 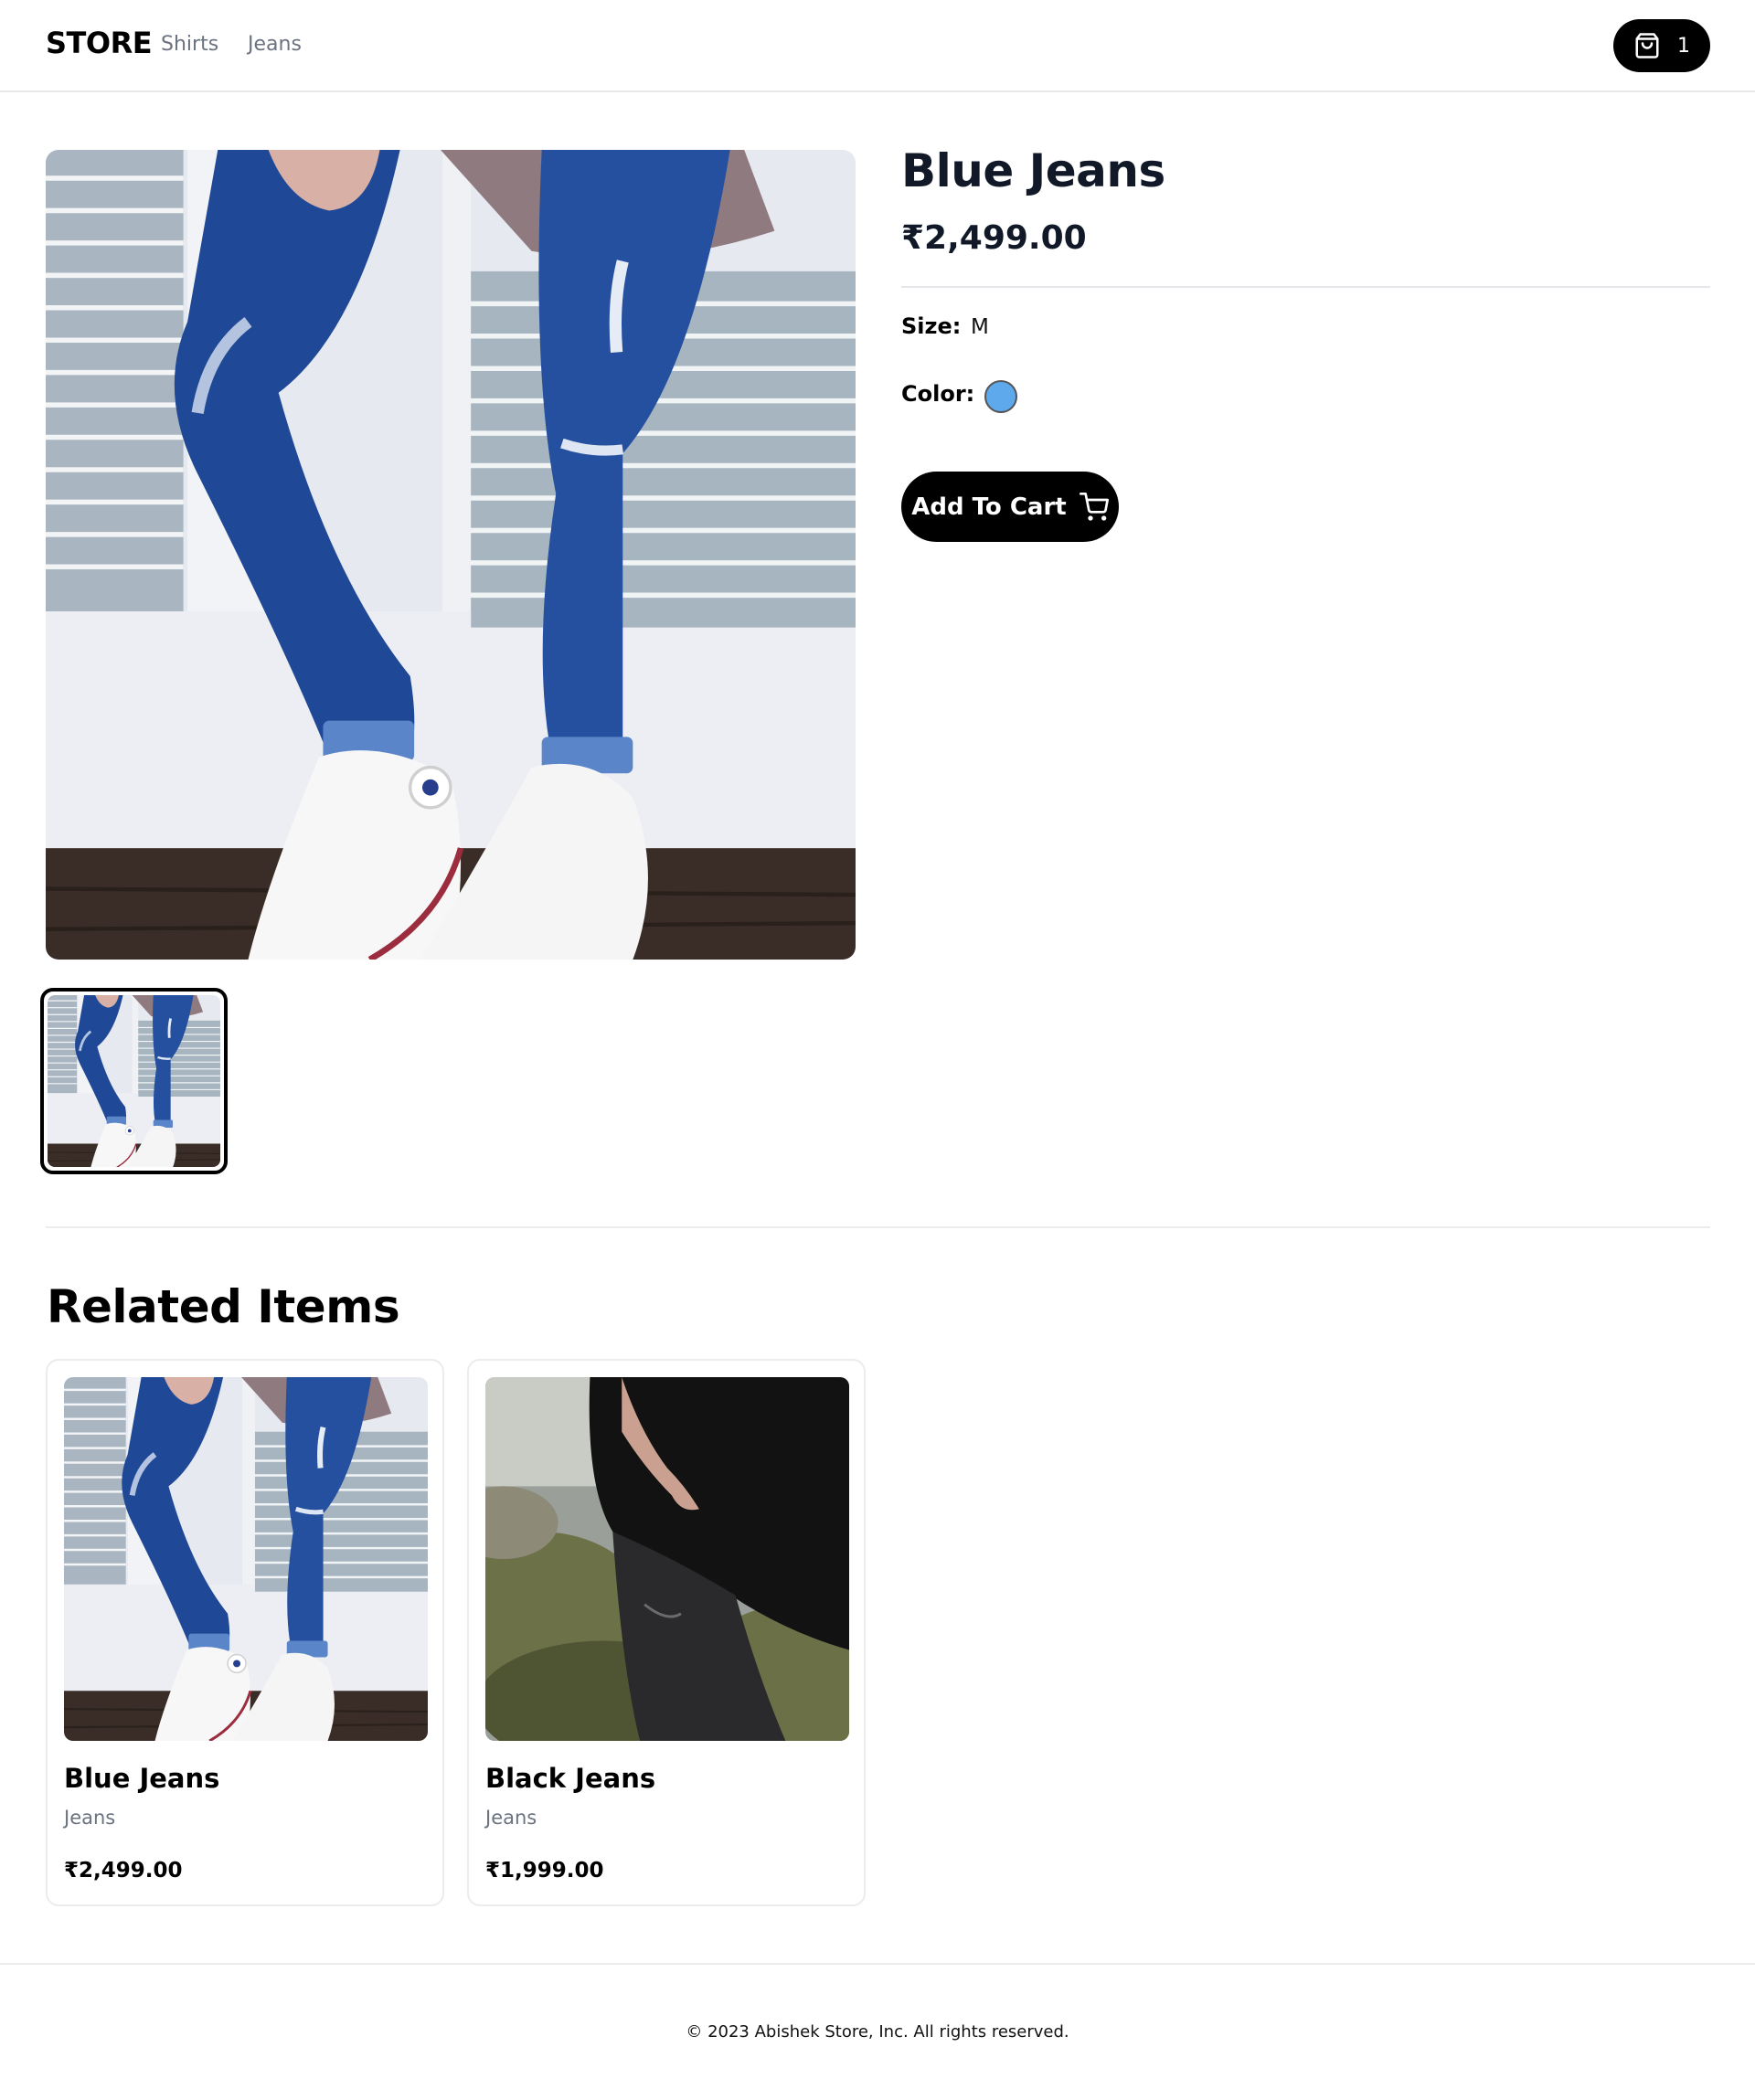 What do you see at coordinates (878, 1227) in the screenshot?
I see `section-divider` at bounding box center [878, 1227].